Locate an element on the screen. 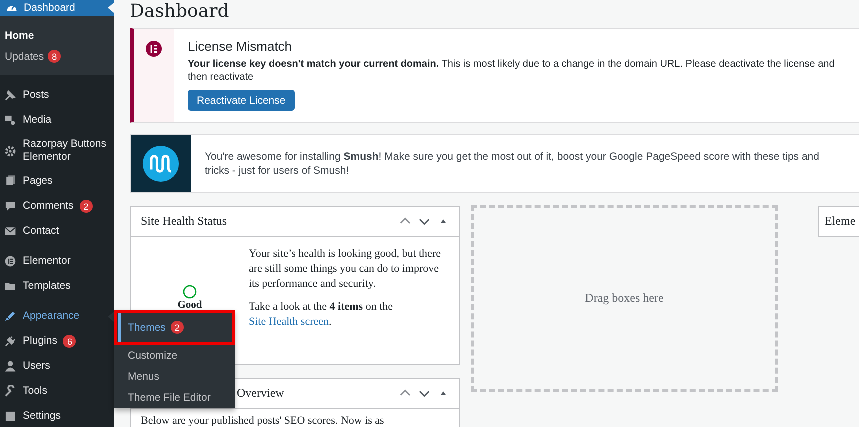  menu-item: Posts is located at coordinates (57, 95).